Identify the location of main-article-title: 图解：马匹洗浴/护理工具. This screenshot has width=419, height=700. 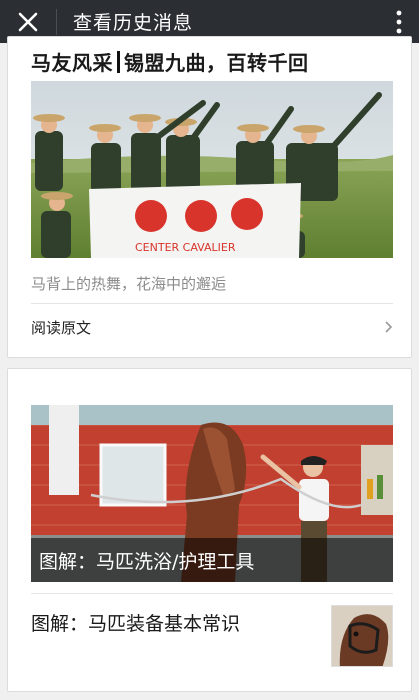
(146, 560).